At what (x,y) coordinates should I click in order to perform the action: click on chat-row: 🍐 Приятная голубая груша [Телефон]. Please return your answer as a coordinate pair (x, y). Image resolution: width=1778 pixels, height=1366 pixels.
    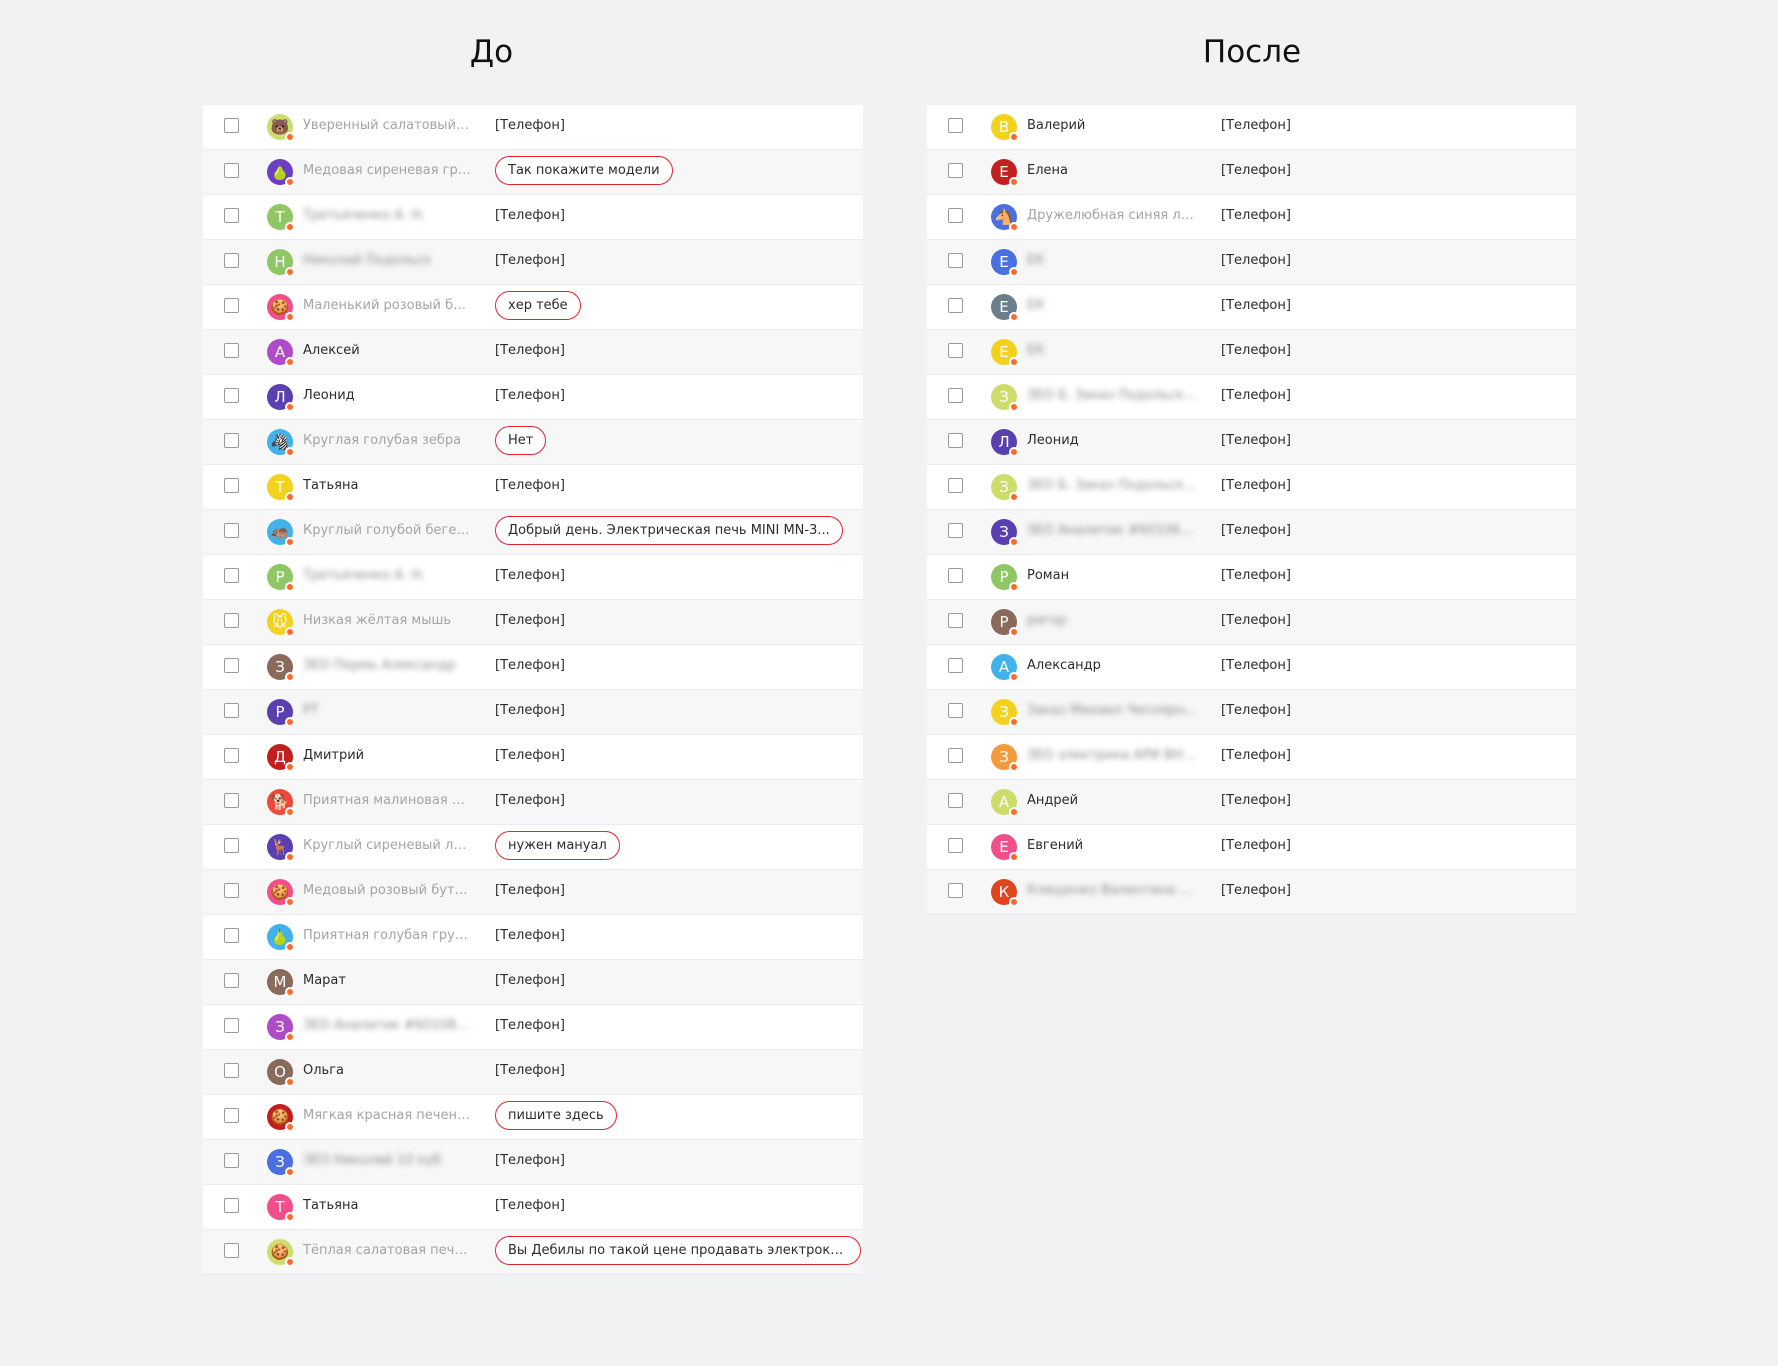
    Looking at the image, I should click on (533, 937).